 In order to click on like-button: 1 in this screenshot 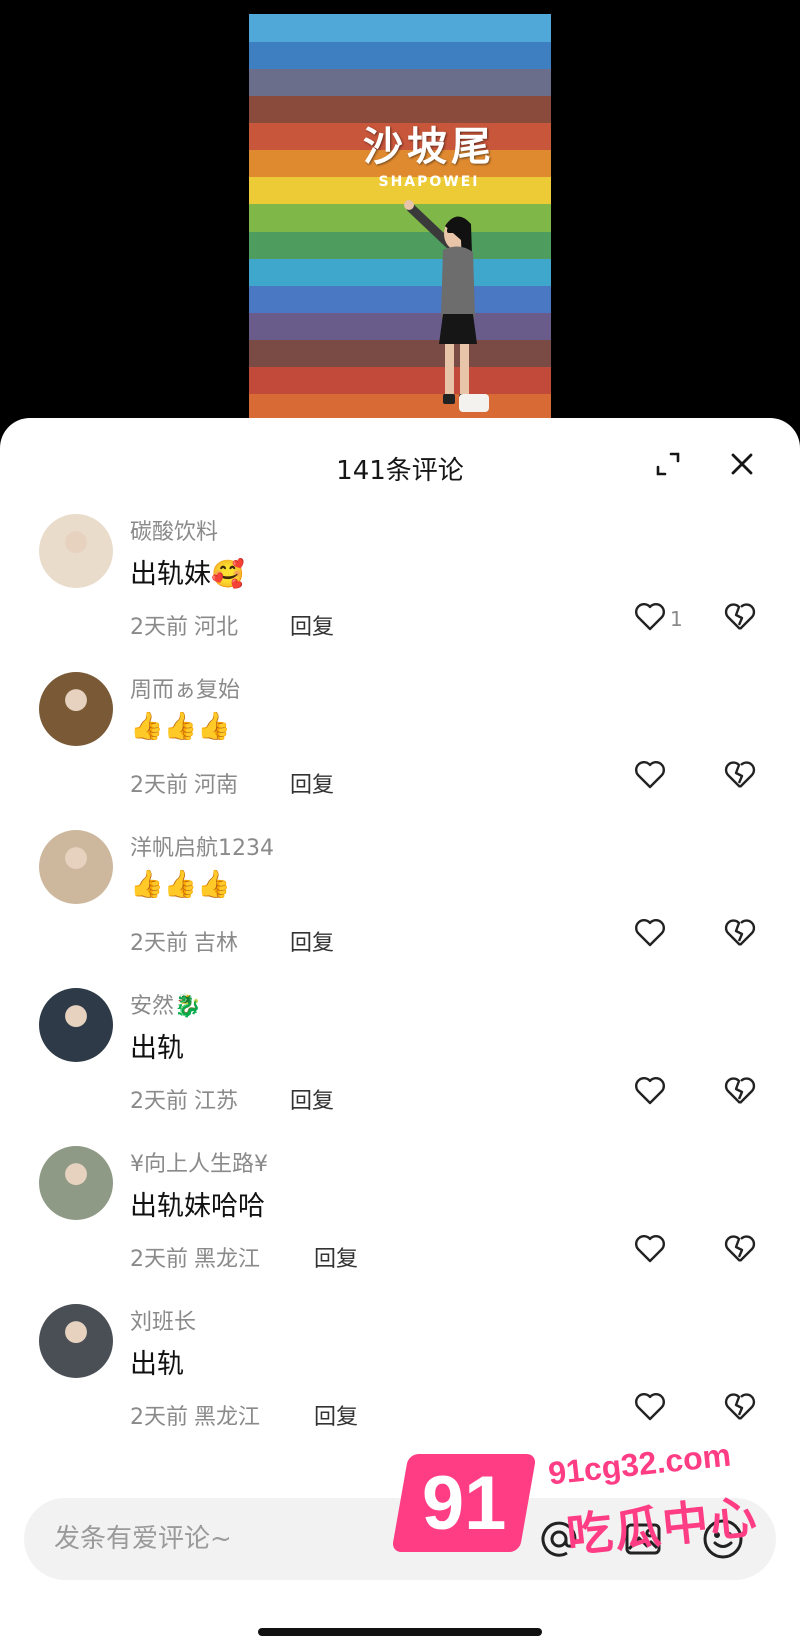, I will do `click(658, 619)`.